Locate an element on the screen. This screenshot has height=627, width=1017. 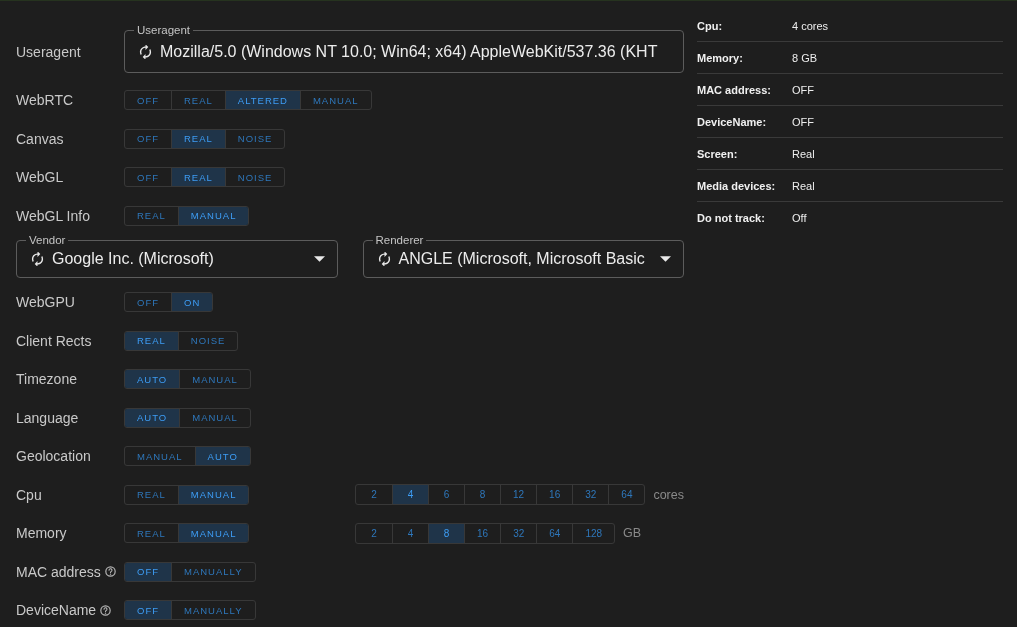
summary-label: MAC address: is located at coordinates (734, 89).